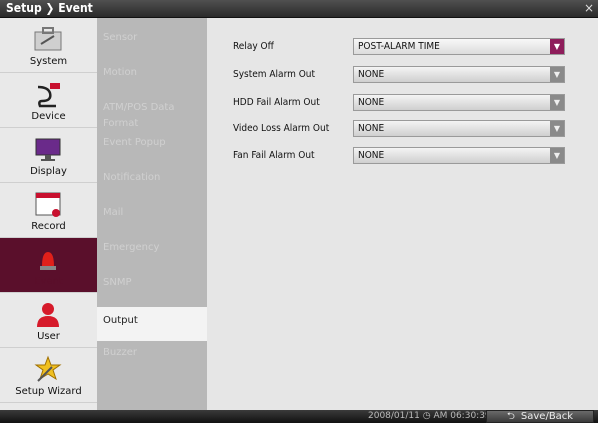  Describe the element at coordinates (459, 46) in the screenshot. I see `relay-off-dropdown: POST-ALARM TIME ▼` at that location.